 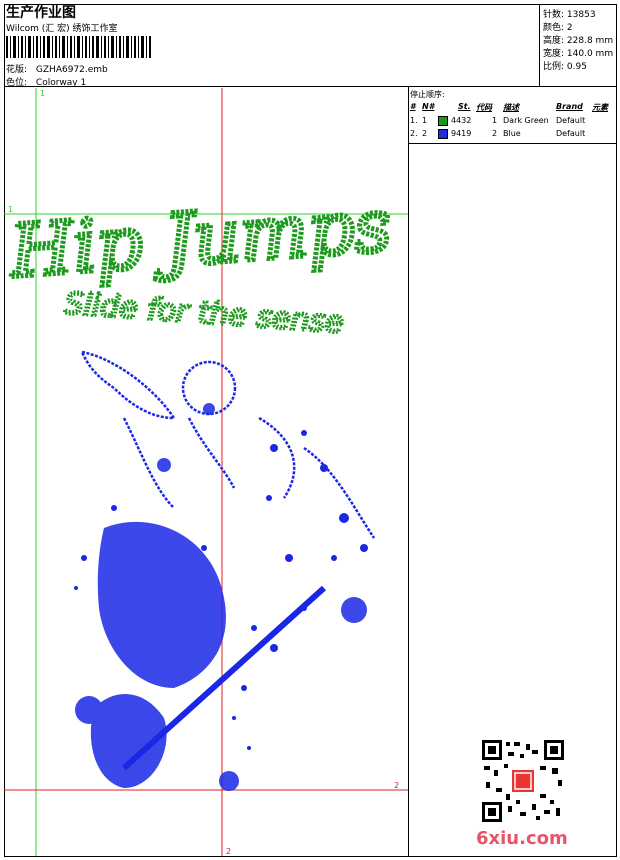 I want to click on col-header: 代码, so click(x=484, y=107).